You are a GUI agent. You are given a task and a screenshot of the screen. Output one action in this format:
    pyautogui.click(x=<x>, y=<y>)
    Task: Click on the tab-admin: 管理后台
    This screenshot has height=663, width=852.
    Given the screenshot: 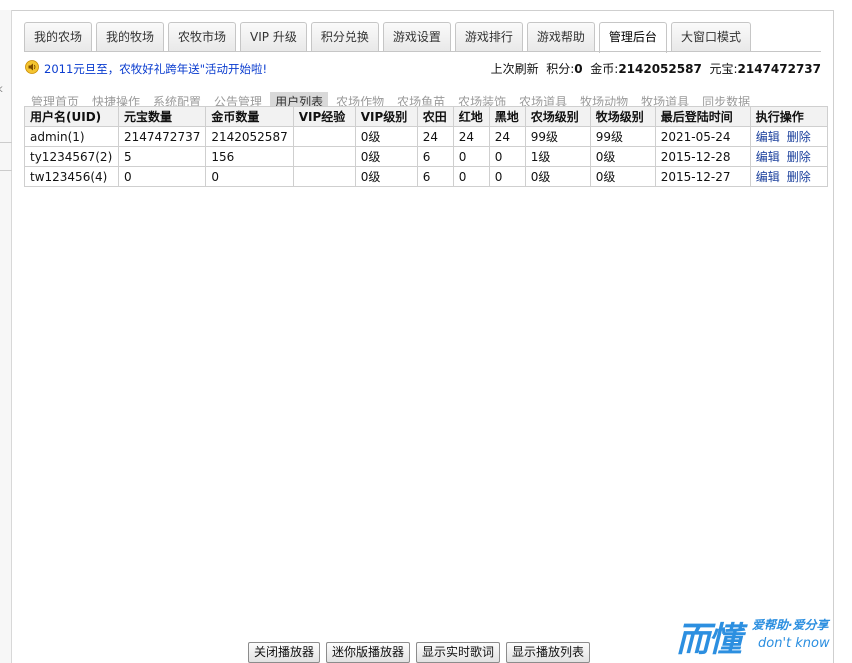 What is the action you would take?
    pyautogui.click(x=632, y=37)
    